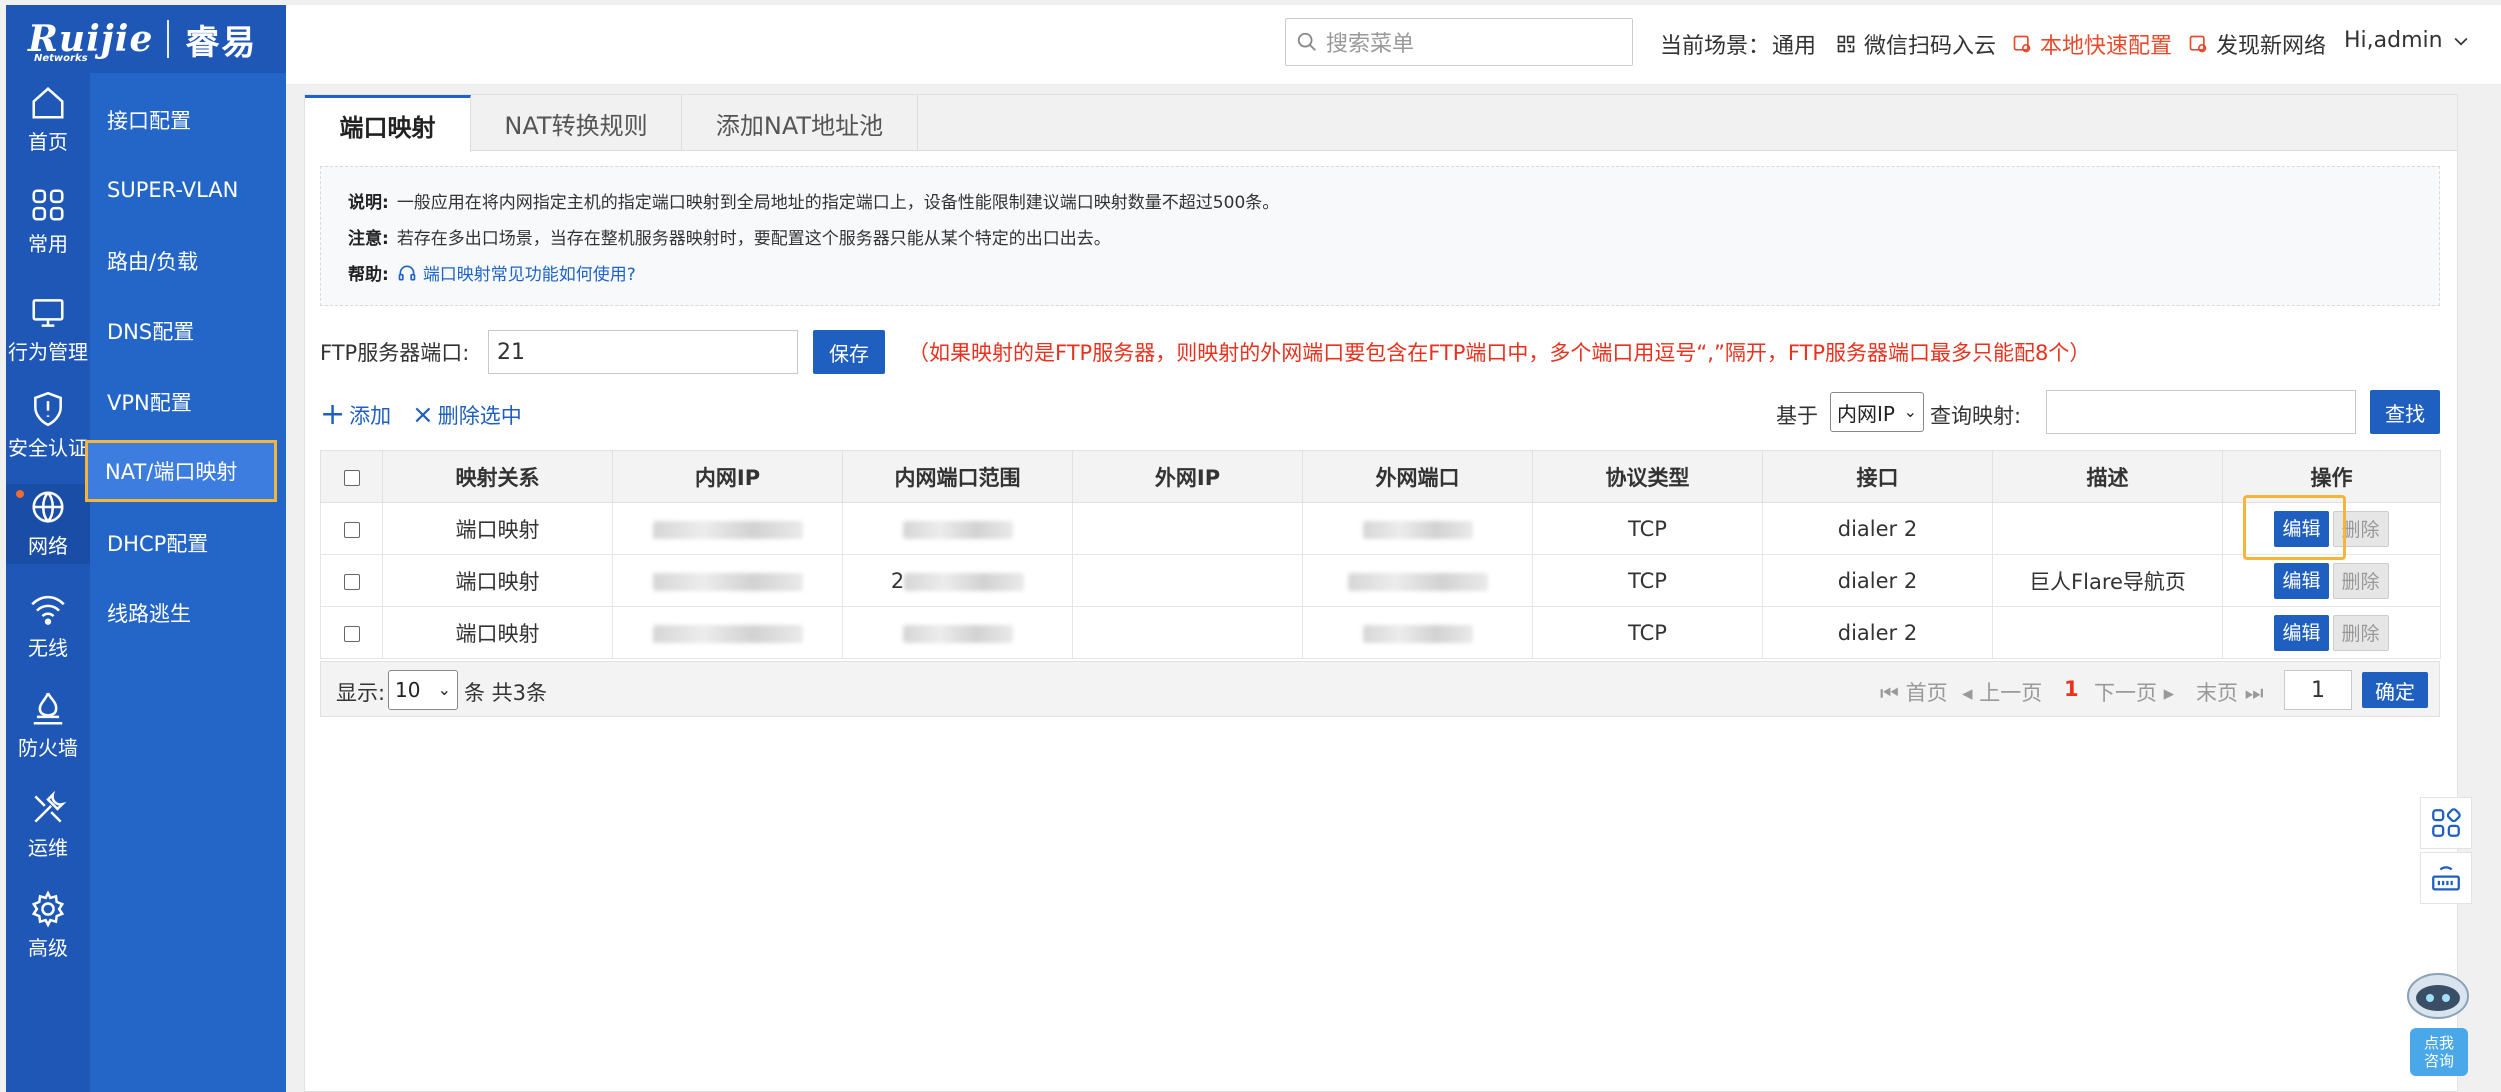  I want to click on caret-left-icon: ◂, so click(1971, 693).